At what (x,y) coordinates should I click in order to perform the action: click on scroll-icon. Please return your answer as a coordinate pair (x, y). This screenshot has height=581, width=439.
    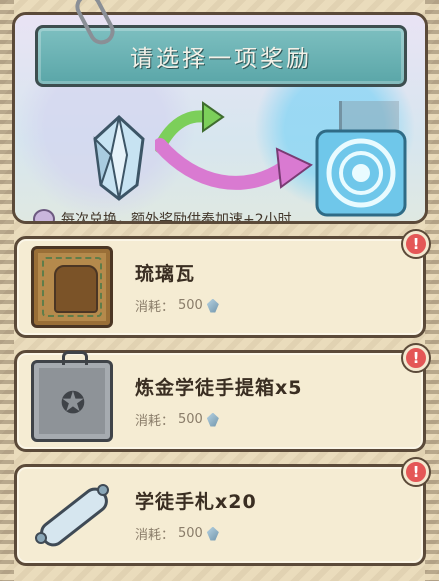
    Looking at the image, I should click on (72, 515).